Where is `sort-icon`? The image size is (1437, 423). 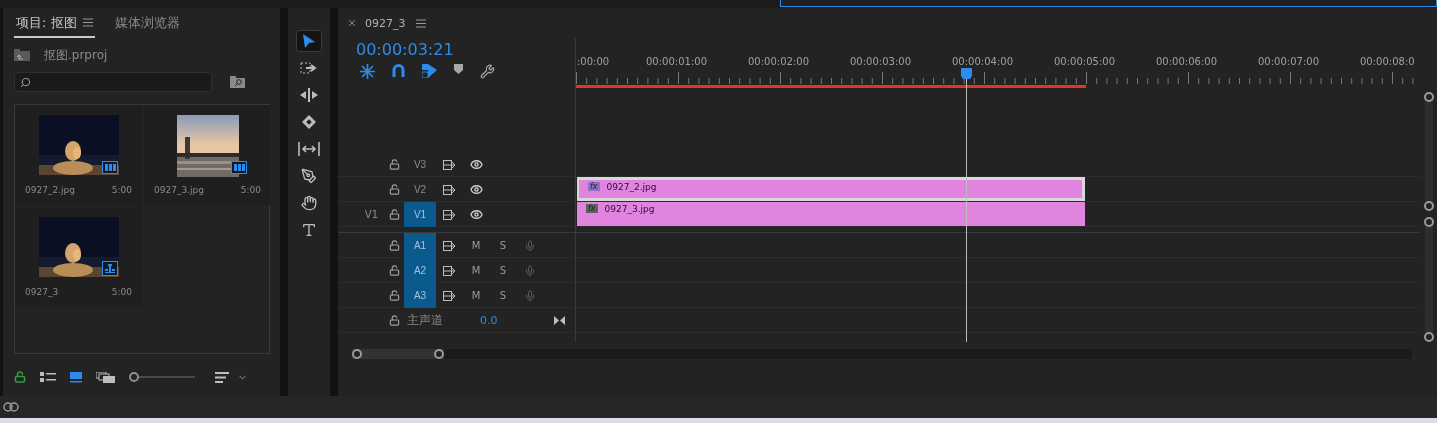 sort-icon is located at coordinates (222, 377).